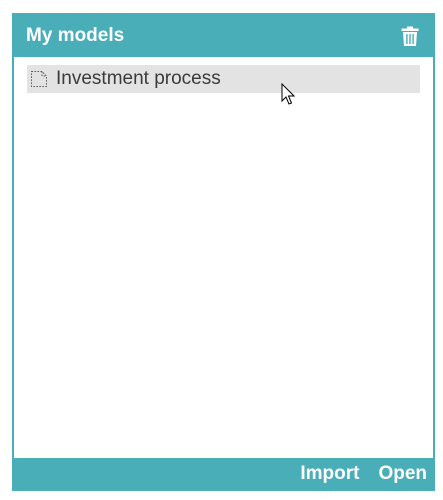 Image resolution: width=443 pixels, height=500 pixels. I want to click on list-item: Investment process, so click(223, 79).